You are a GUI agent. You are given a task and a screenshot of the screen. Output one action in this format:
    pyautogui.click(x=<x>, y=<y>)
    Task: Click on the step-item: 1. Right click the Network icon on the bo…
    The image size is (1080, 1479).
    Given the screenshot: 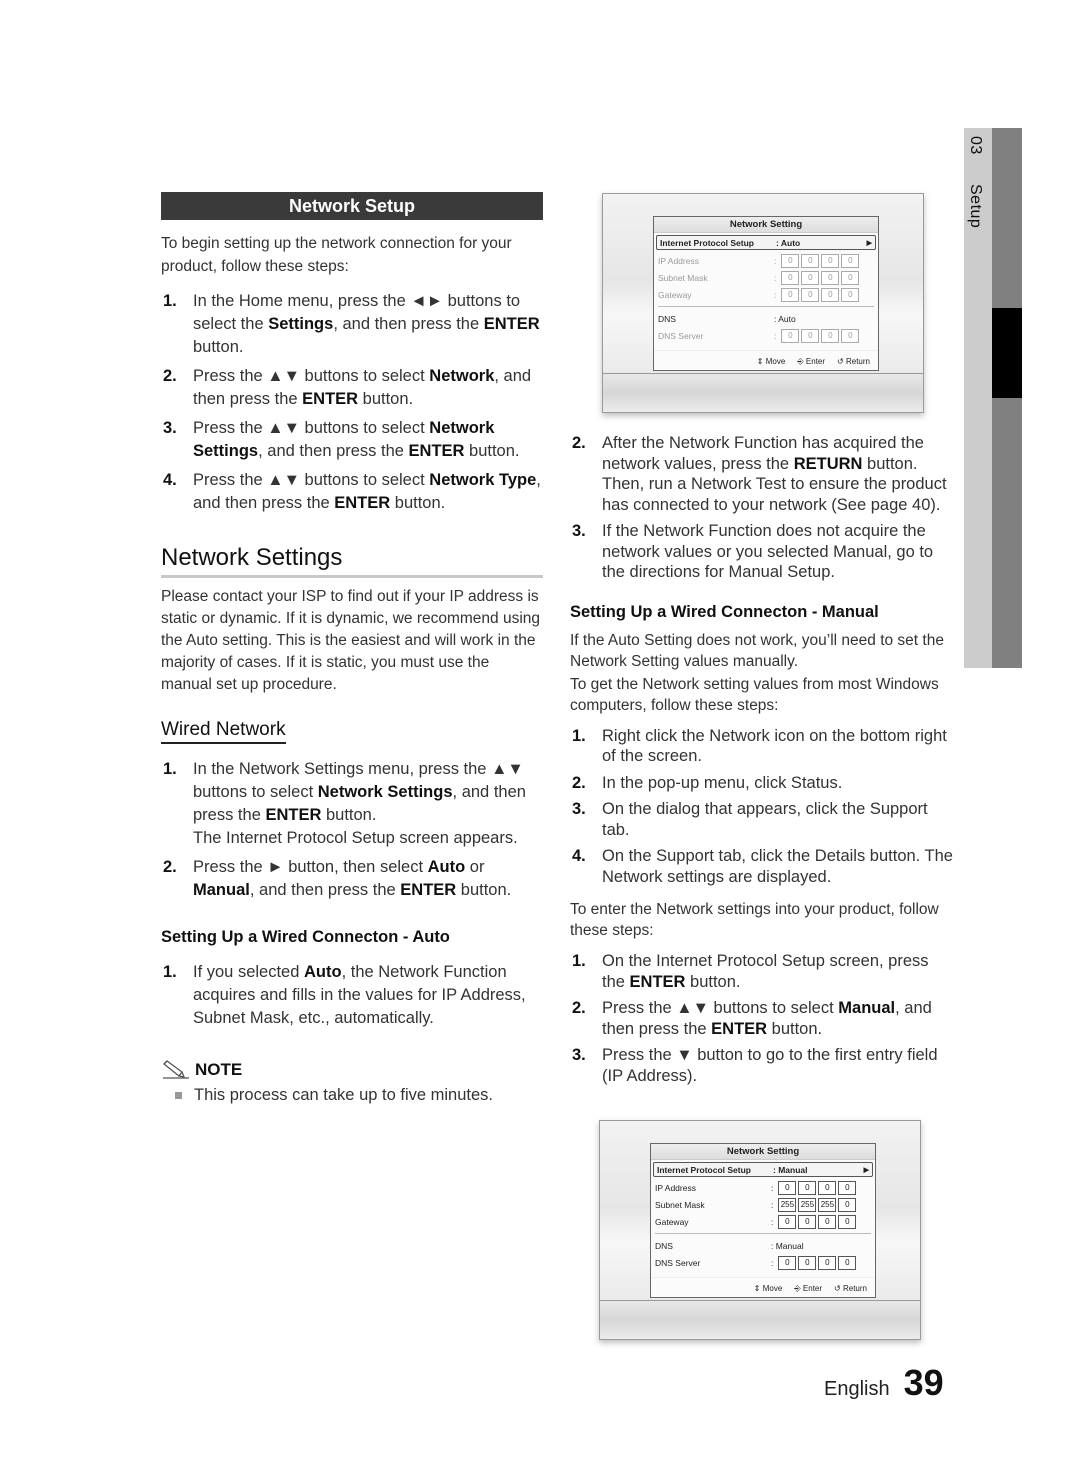 What is the action you would take?
    pyautogui.click(x=759, y=746)
    